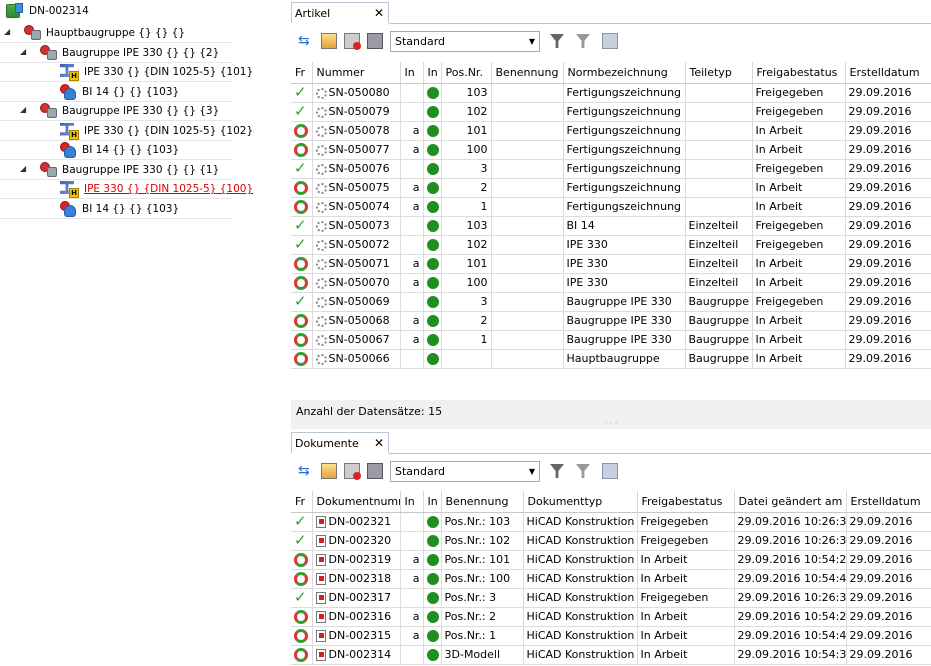 This screenshot has height=666, width=931. What do you see at coordinates (119, 111) in the screenshot?
I see `tree-node: ◢ Baugruppe IPE 330 {} {} {3}` at bounding box center [119, 111].